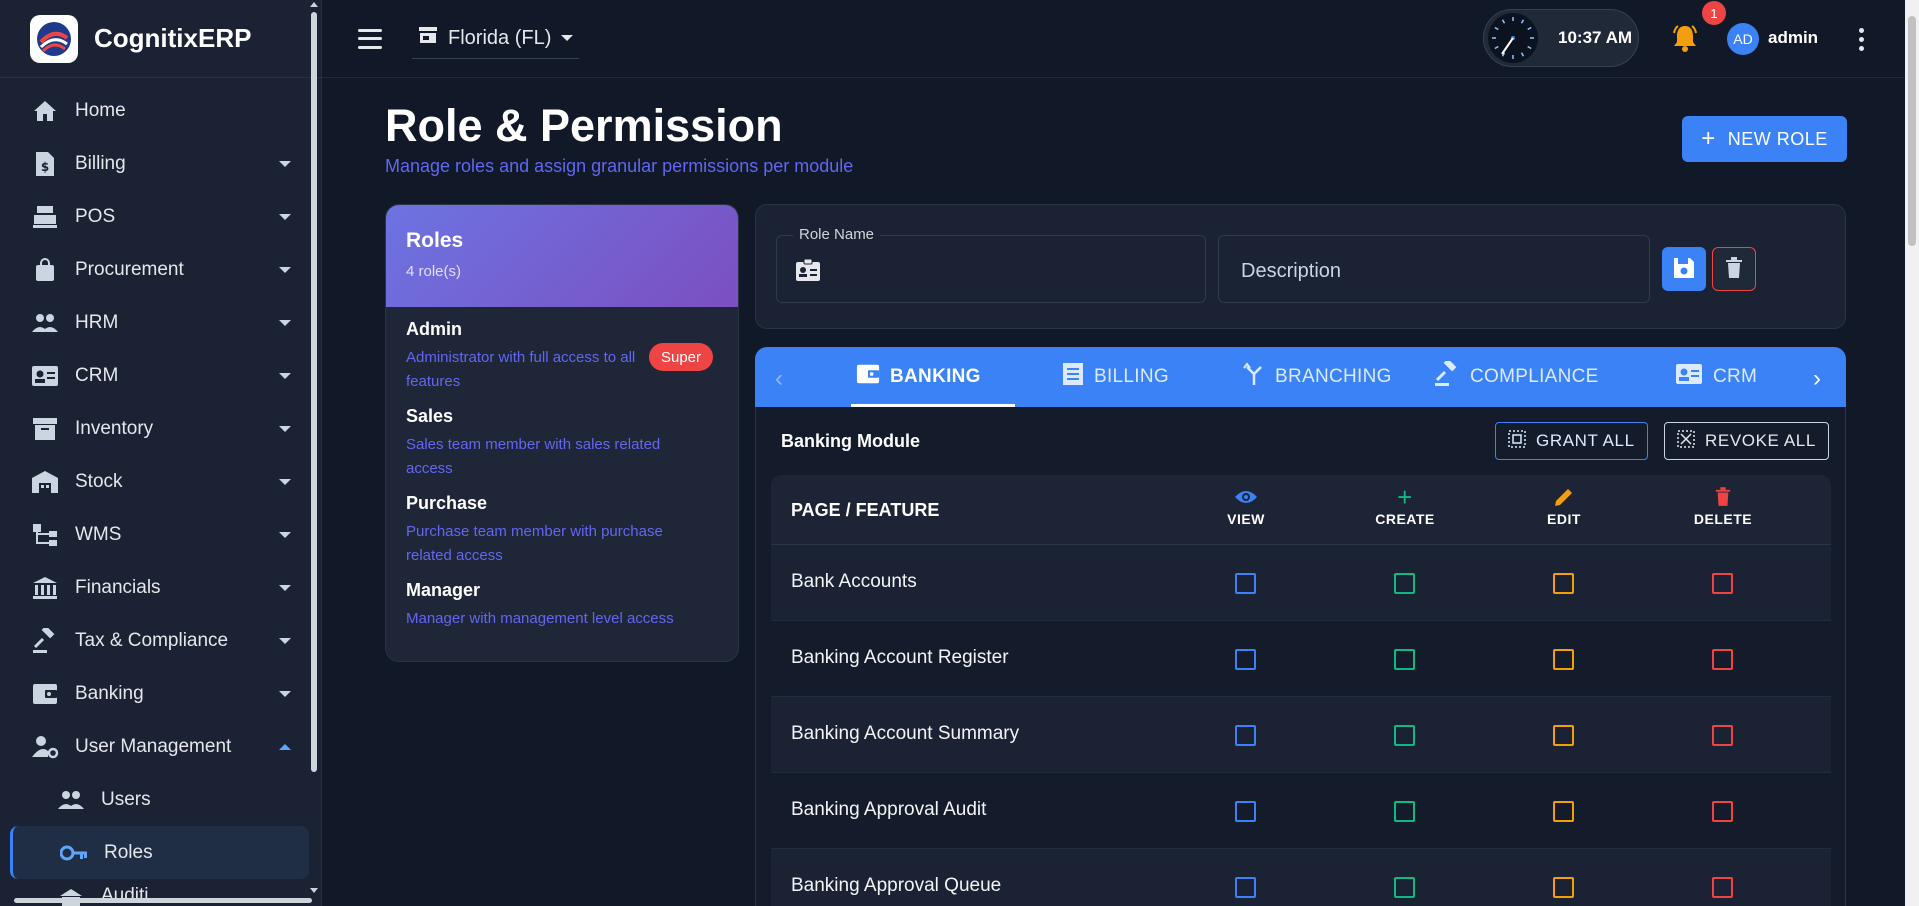  What do you see at coordinates (1301, 659) in the screenshot?
I see `table-row: Banking Account Register` at bounding box center [1301, 659].